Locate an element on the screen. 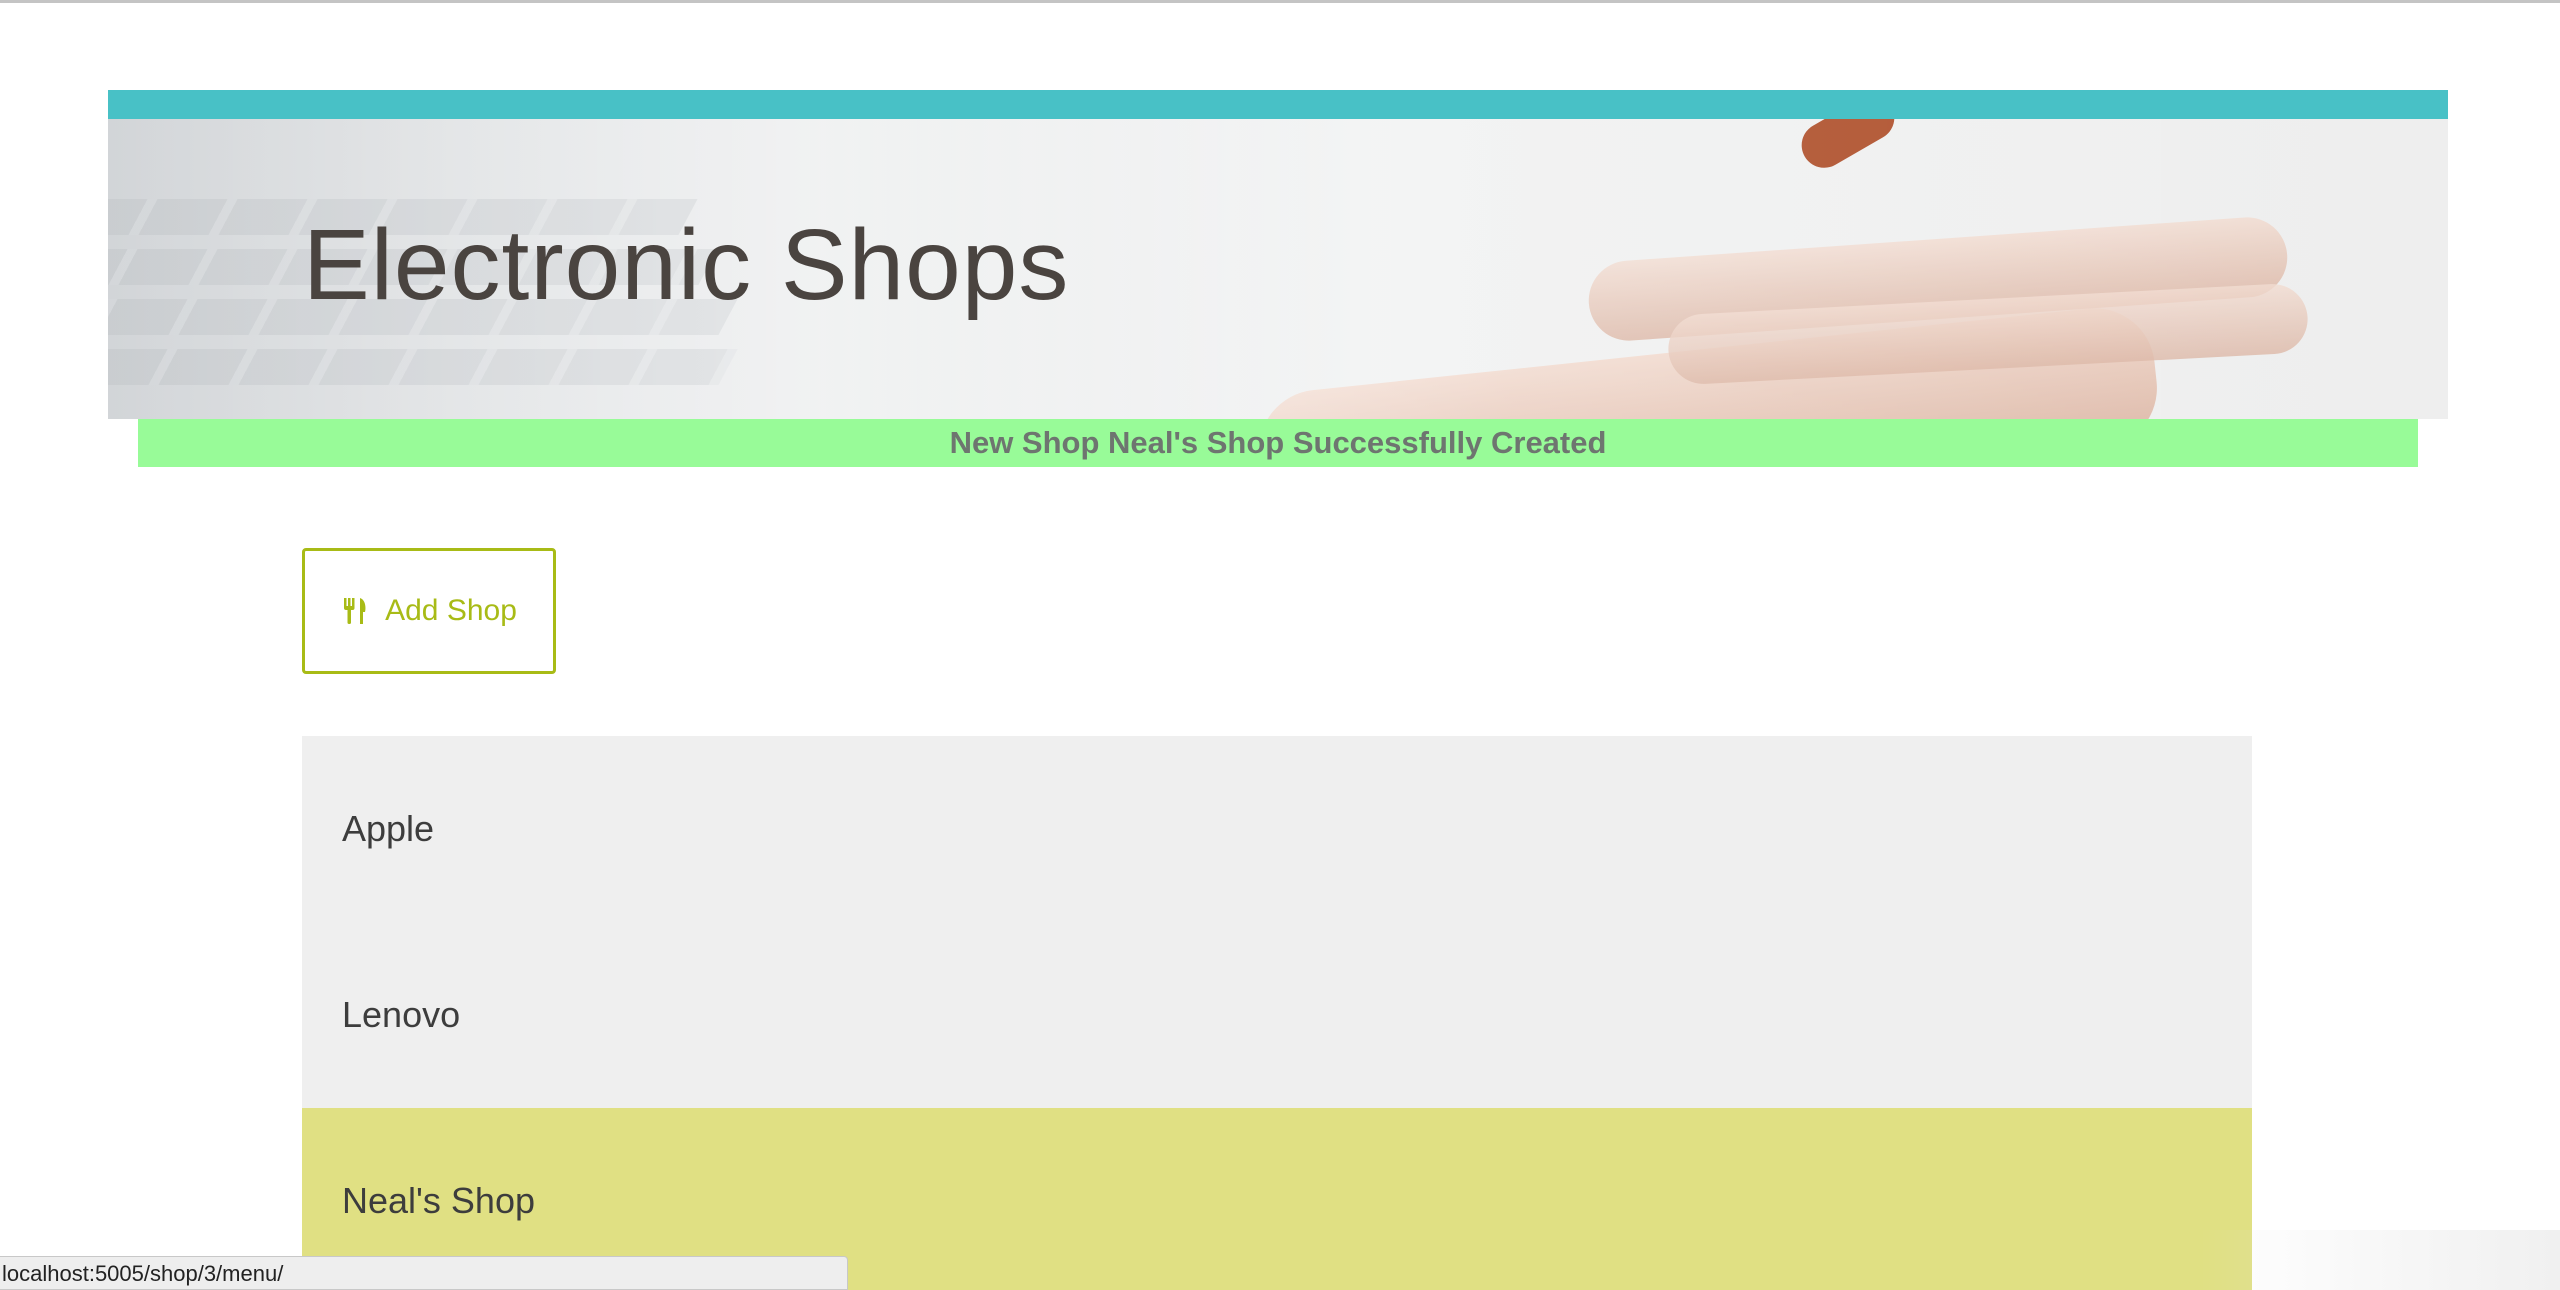 This screenshot has height=1290, width=2560. shop-list-item: Lenovo is located at coordinates (1277, 1015).